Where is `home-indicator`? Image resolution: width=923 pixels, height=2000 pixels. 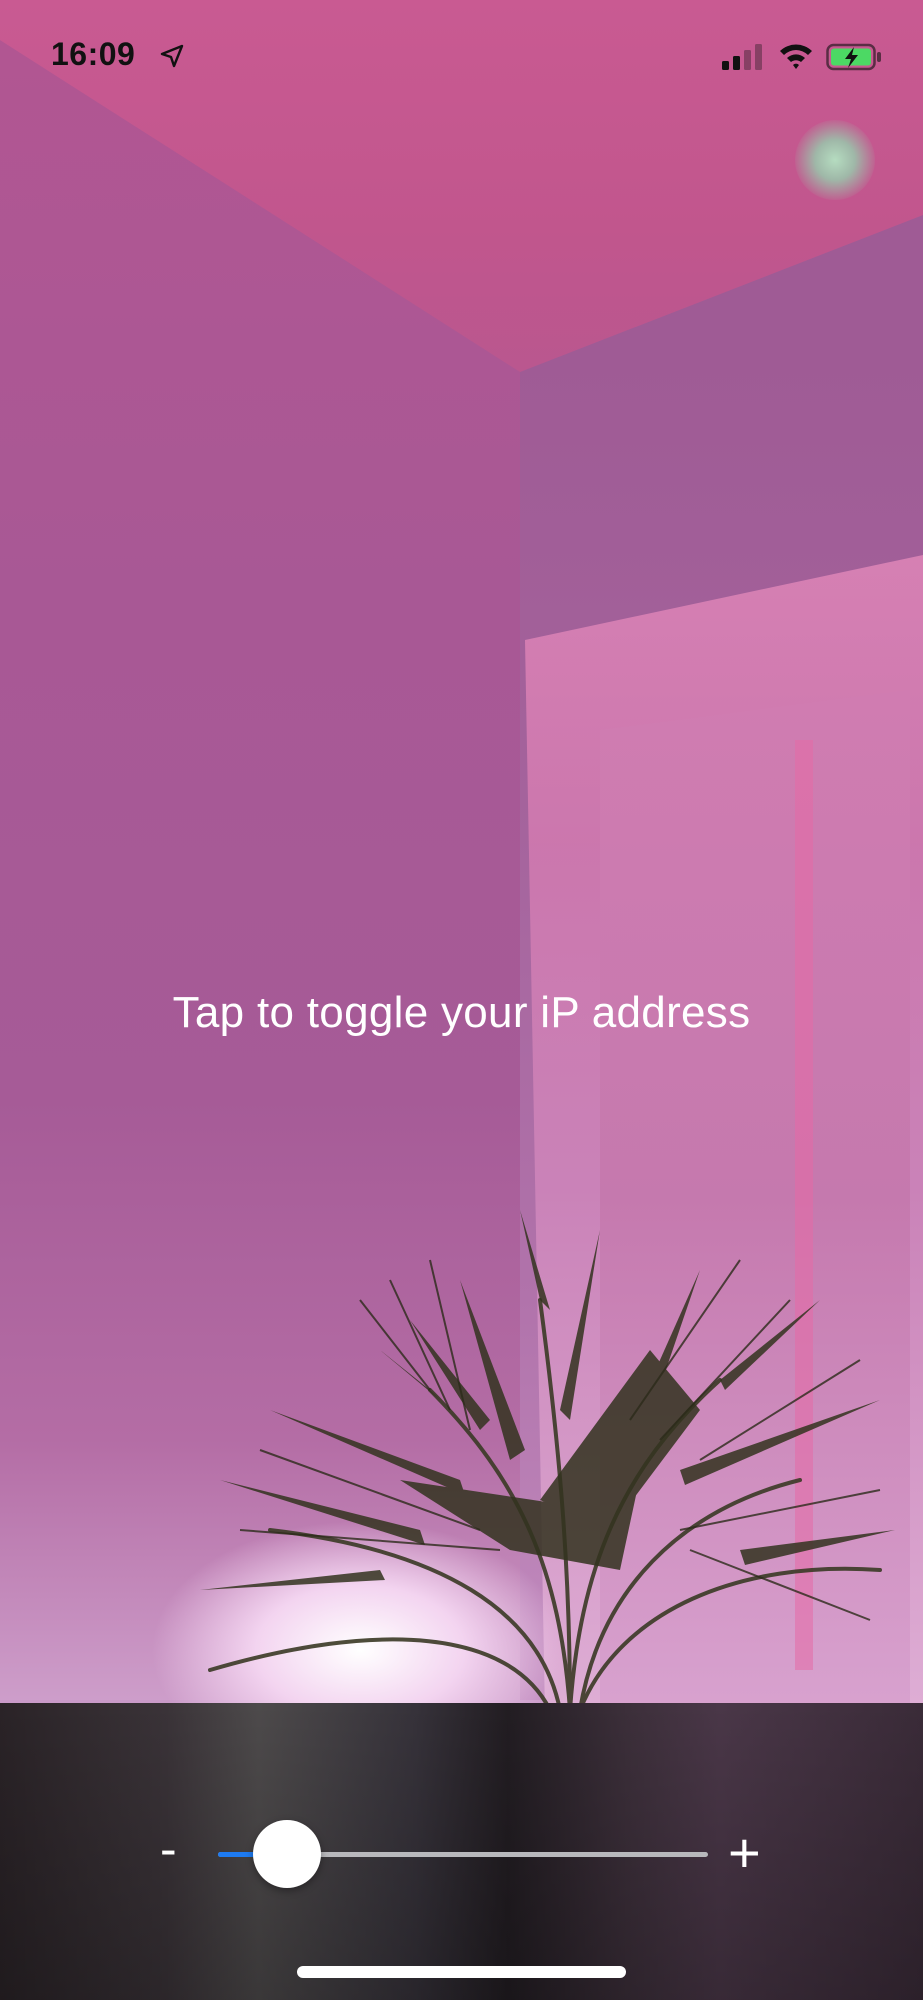 home-indicator is located at coordinates (461, 1972).